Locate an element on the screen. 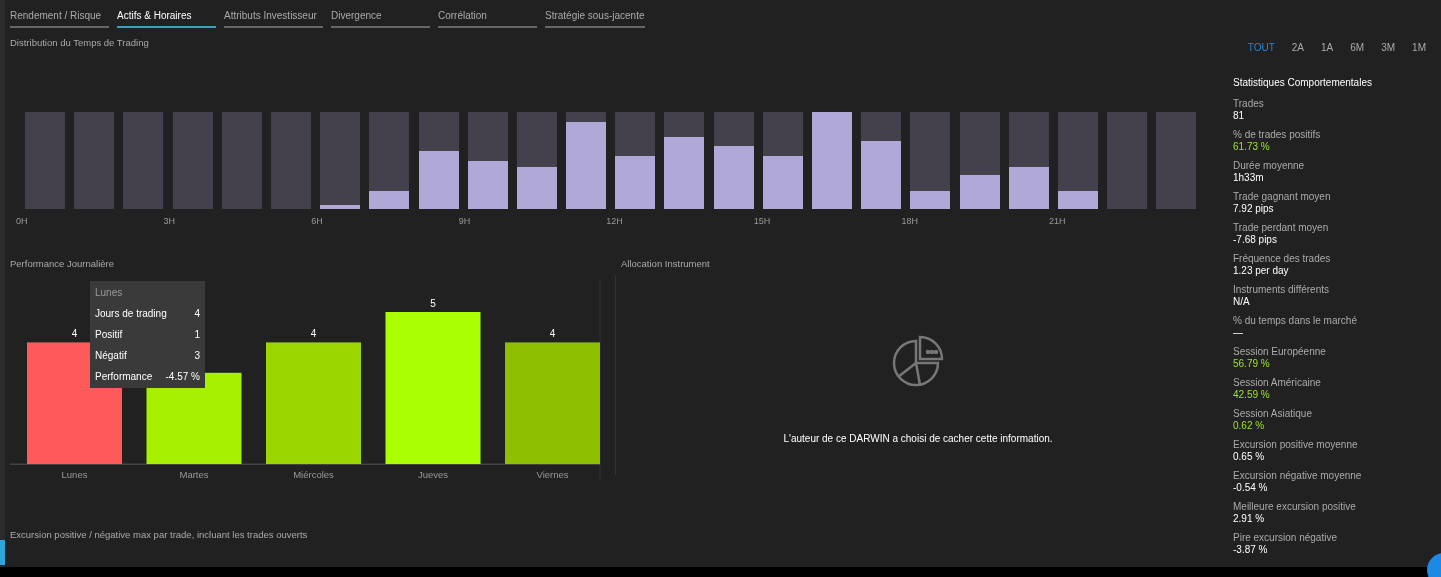 The image size is (1441, 577). tab: Rendement / Risque is located at coordinates (59, 18).